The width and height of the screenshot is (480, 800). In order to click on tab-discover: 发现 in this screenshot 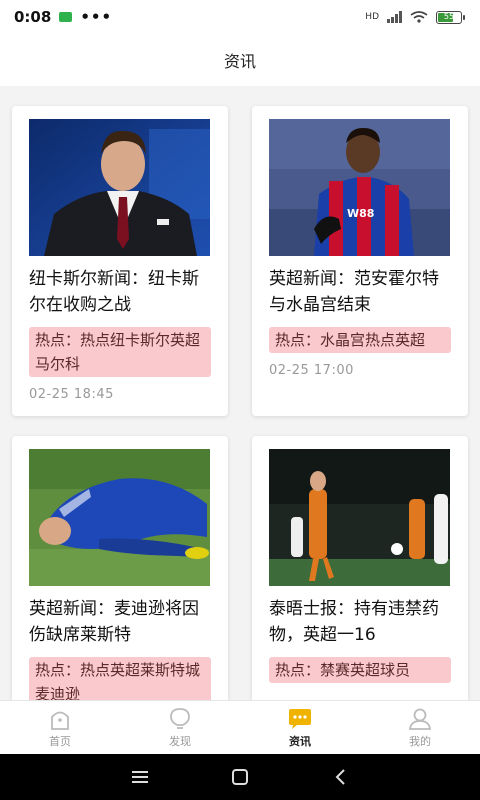, I will do `click(180, 727)`.